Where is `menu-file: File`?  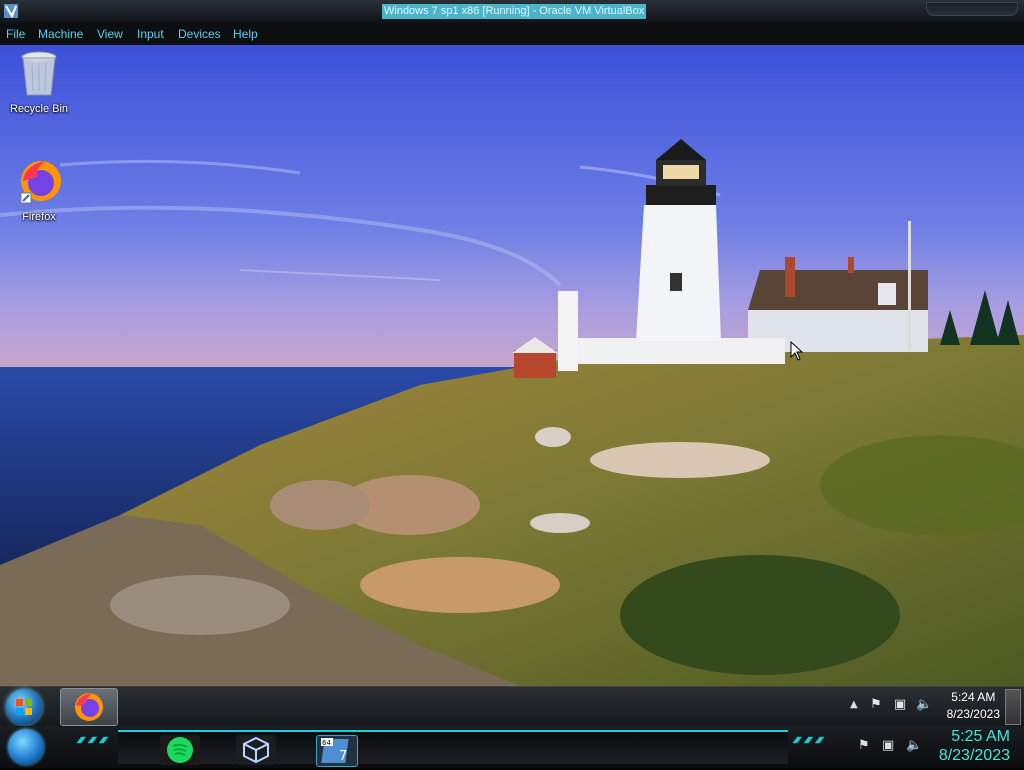
menu-file: File is located at coordinates (15, 34).